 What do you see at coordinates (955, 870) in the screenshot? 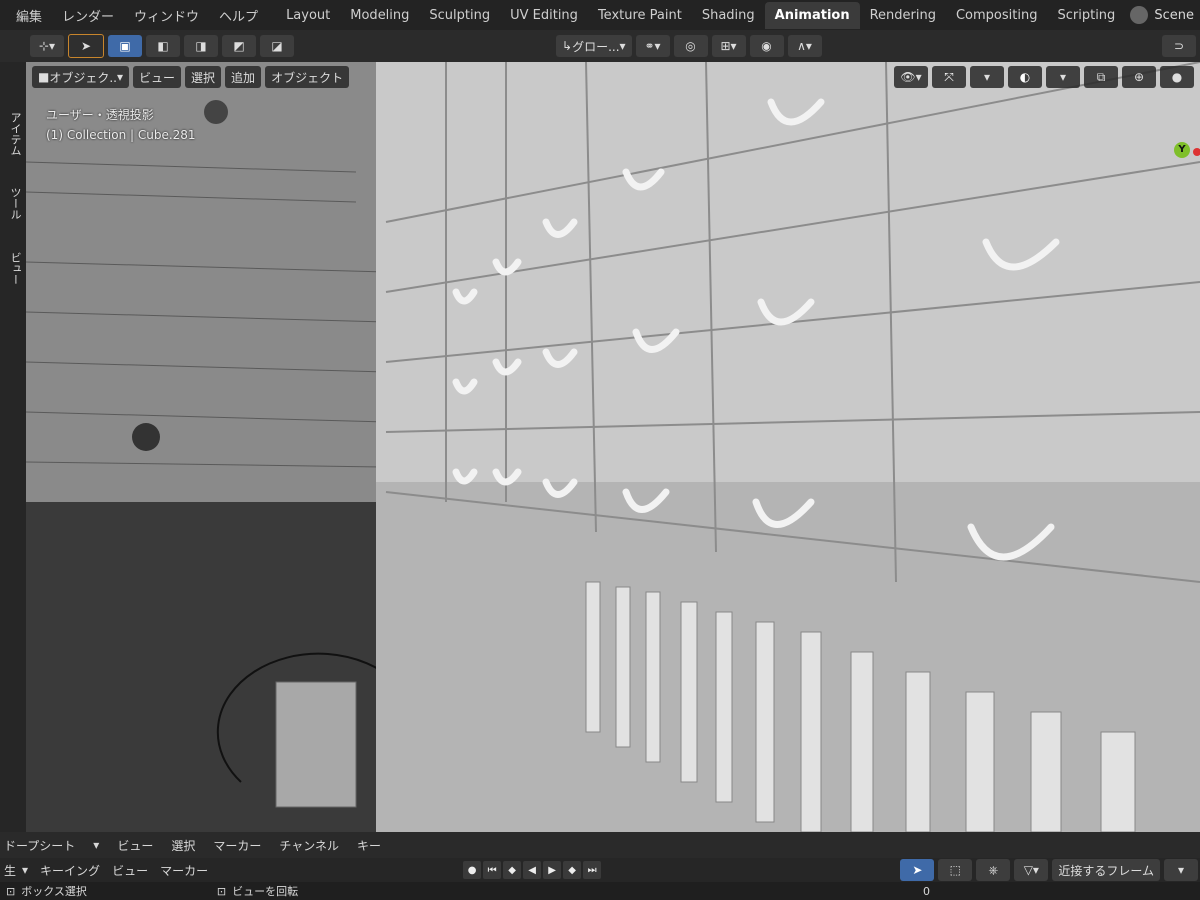
I see `box-select-icon: ⬚` at bounding box center [955, 870].